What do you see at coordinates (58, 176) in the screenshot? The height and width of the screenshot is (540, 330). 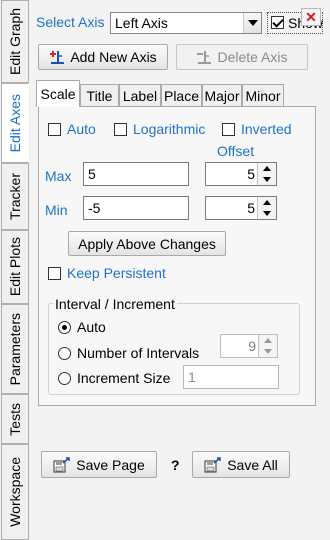 I see `max-label: Max` at bounding box center [58, 176].